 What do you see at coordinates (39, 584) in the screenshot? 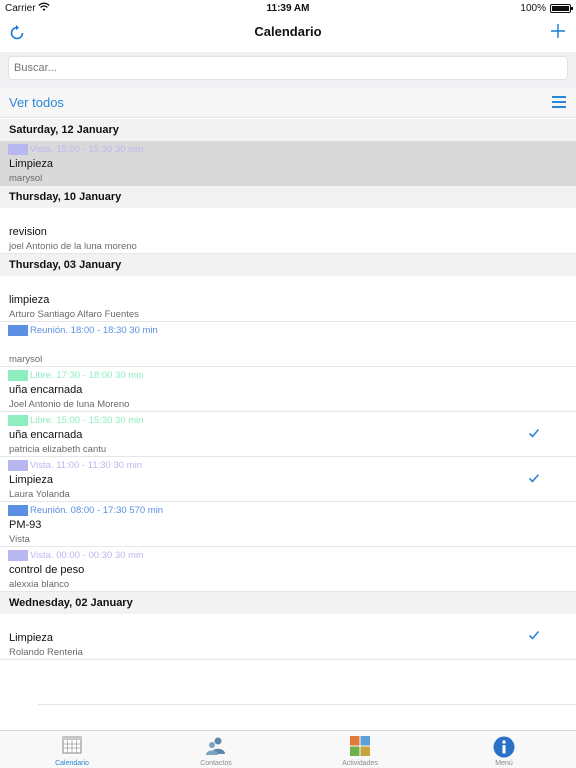
I see `event-contact: alexxia blanco` at bounding box center [39, 584].